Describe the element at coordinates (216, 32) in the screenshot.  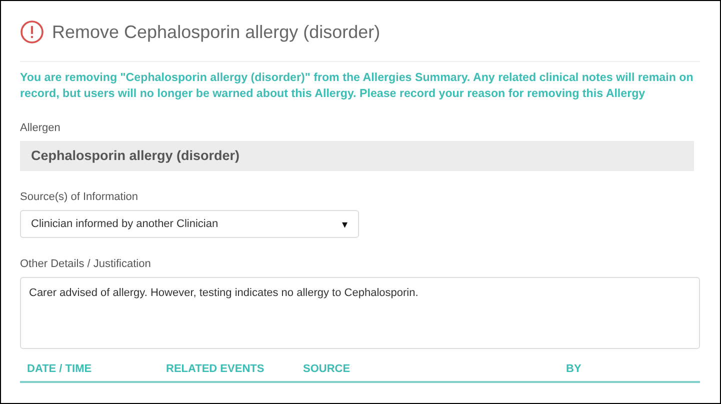
I see `dialog-title: Remove Cephalosporin allergy (disorder)` at that location.